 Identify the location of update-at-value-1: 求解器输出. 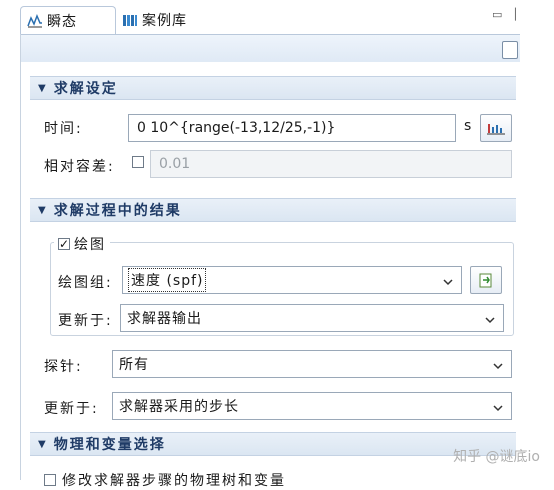
(164, 319).